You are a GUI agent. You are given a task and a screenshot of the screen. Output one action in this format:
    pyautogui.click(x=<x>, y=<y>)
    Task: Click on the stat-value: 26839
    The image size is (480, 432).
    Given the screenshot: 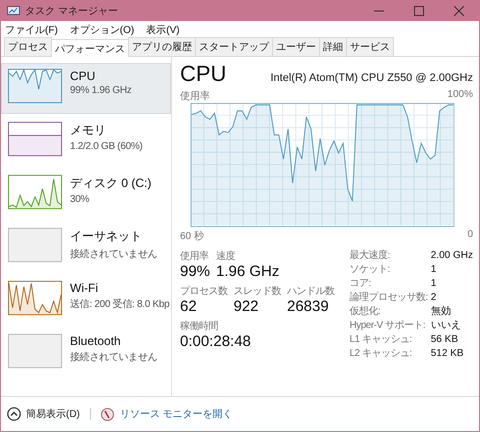 What is the action you would take?
    pyautogui.click(x=308, y=306)
    